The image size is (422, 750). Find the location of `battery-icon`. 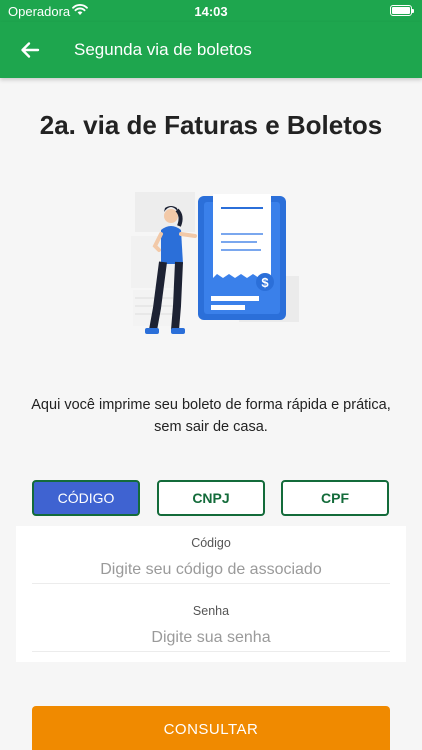

battery-icon is located at coordinates (402, 10).